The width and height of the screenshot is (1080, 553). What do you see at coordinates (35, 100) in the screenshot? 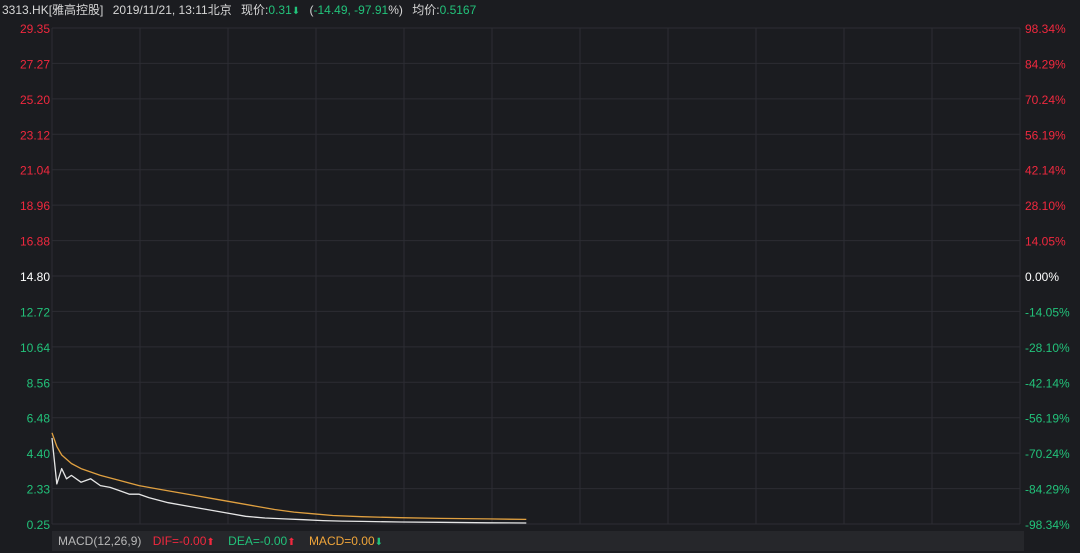
I see `left-tick-label: 25.20` at bounding box center [35, 100].